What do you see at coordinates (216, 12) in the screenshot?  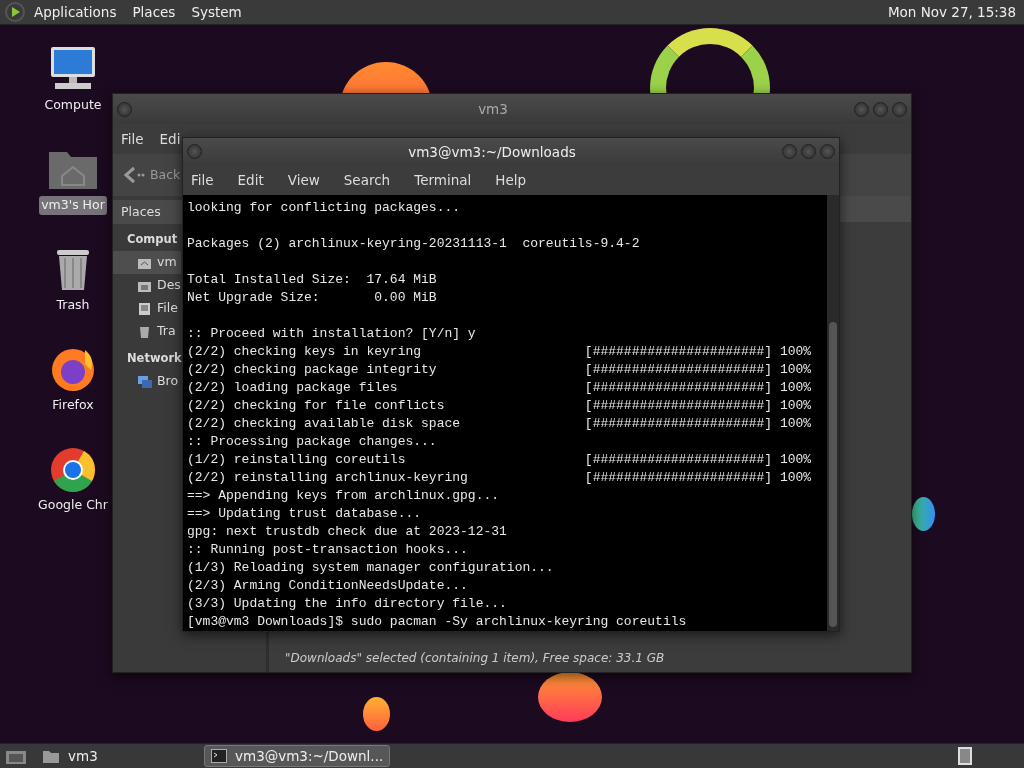 I see `panel-menu: System` at bounding box center [216, 12].